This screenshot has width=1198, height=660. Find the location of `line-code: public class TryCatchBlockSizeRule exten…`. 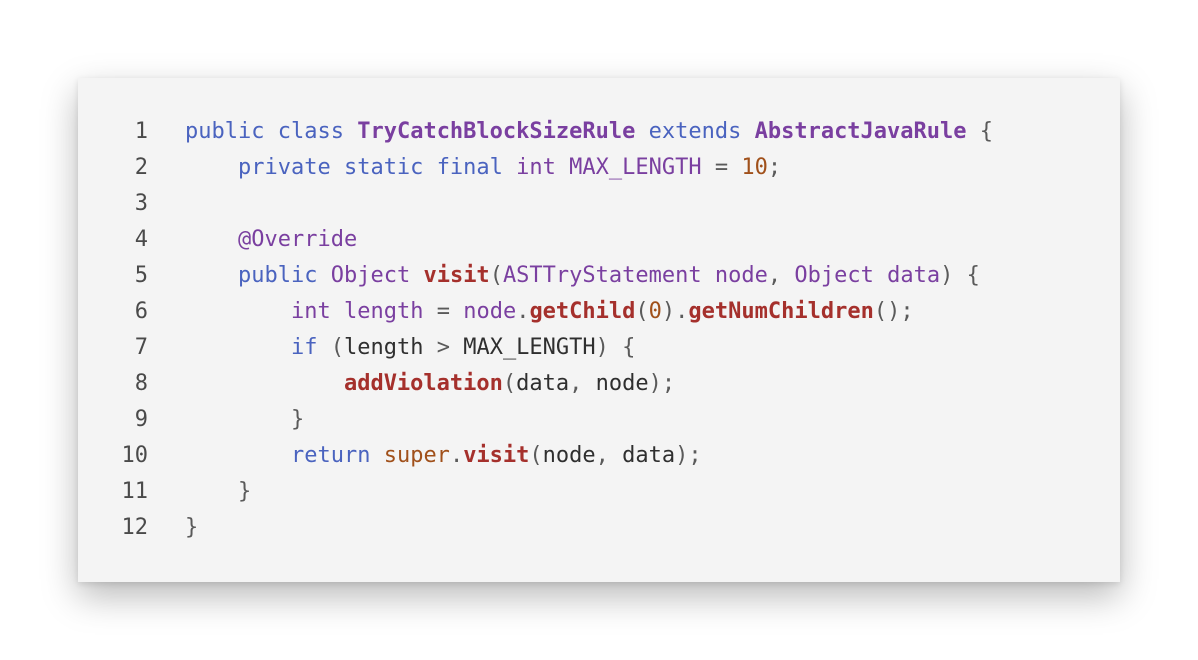

line-code: public class TryCatchBlockSizeRule exten… is located at coordinates (589, 132).